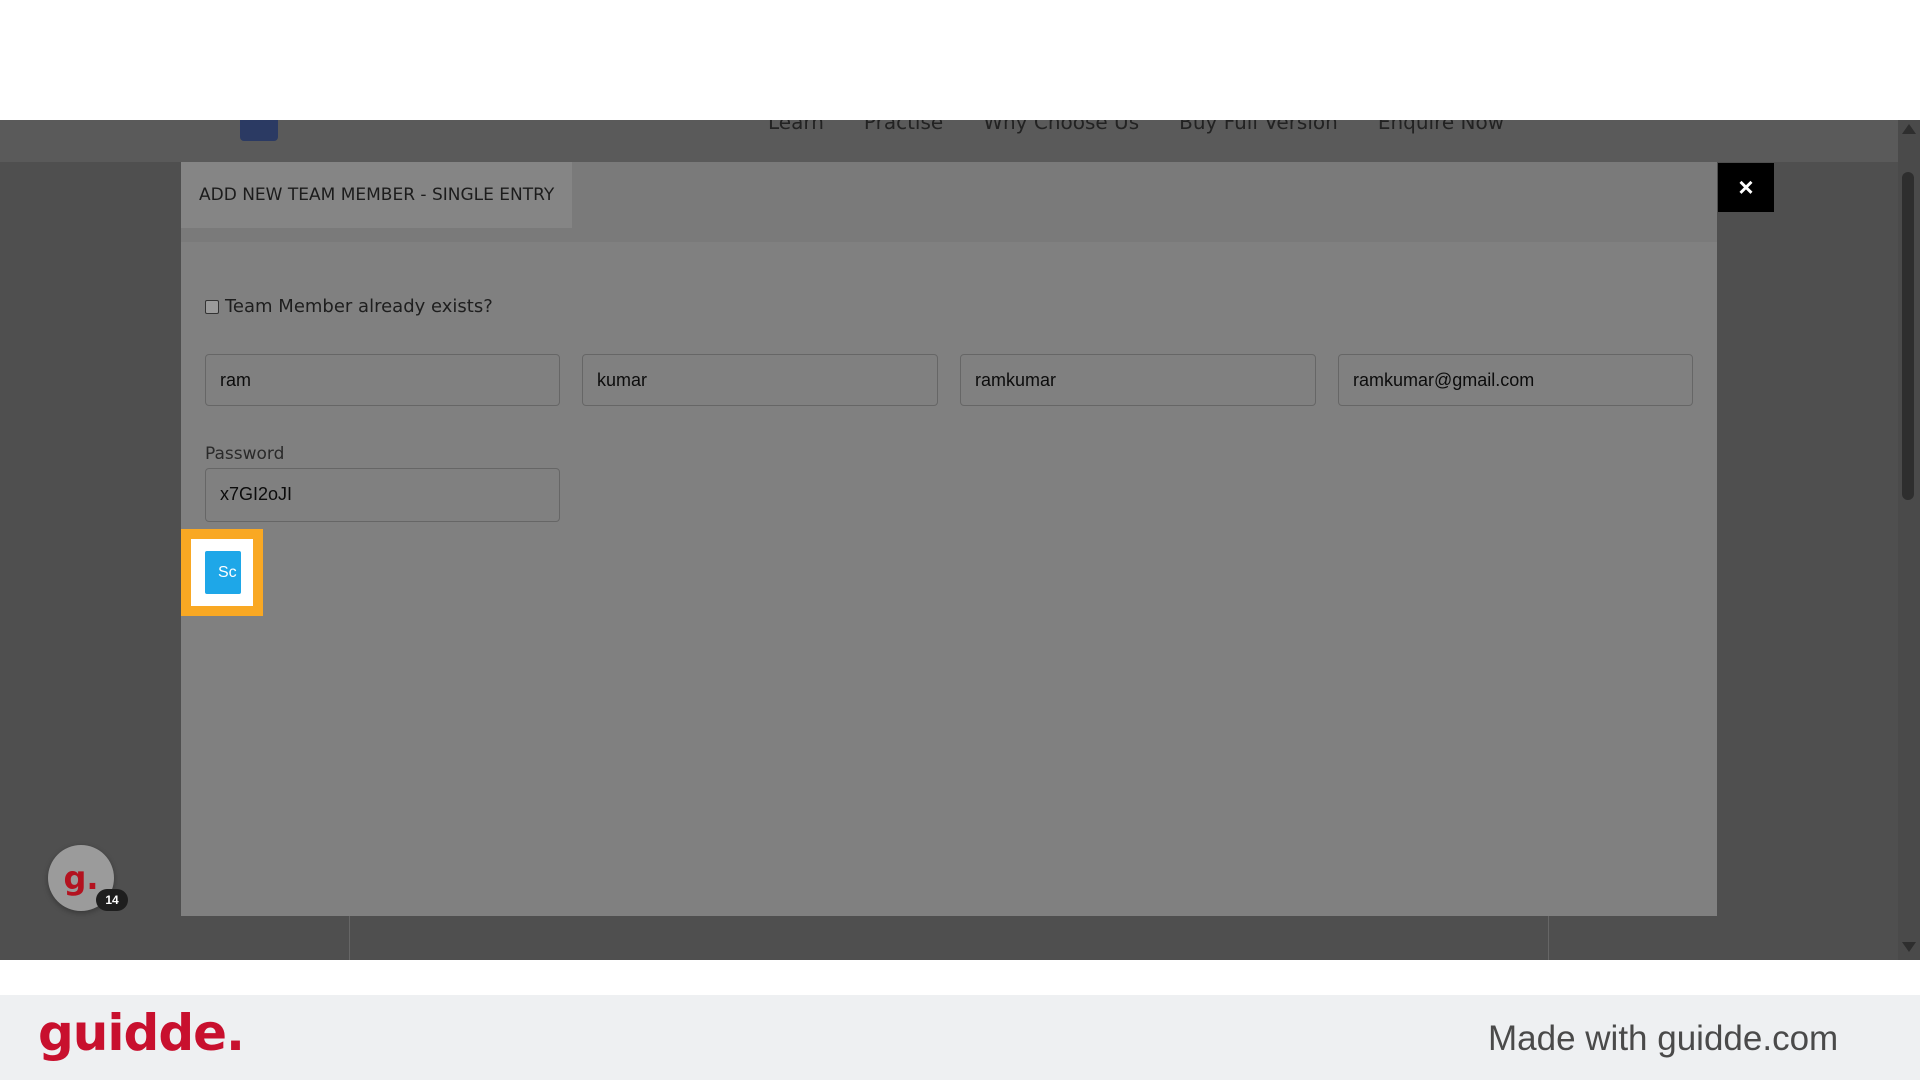 The width and height of the screenshot is (1920, 1080). Describe the element at coordinates (141, 1033) in the screenshot. I see `guidde-logo: guidde.` at that location.